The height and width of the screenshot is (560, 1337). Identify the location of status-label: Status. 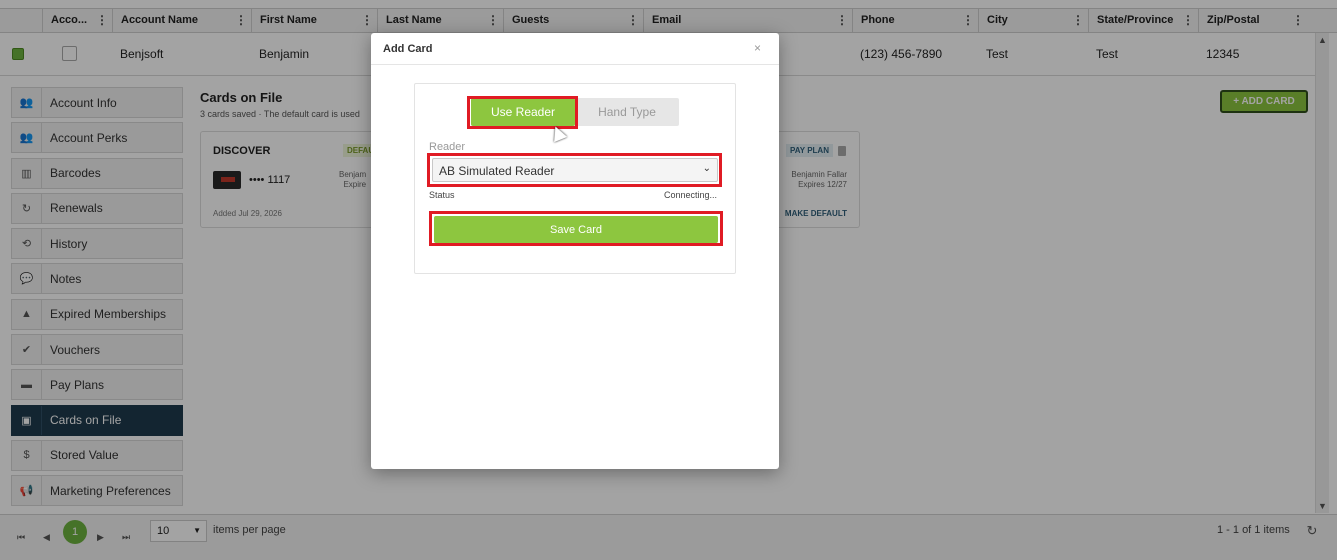
(442, 195).